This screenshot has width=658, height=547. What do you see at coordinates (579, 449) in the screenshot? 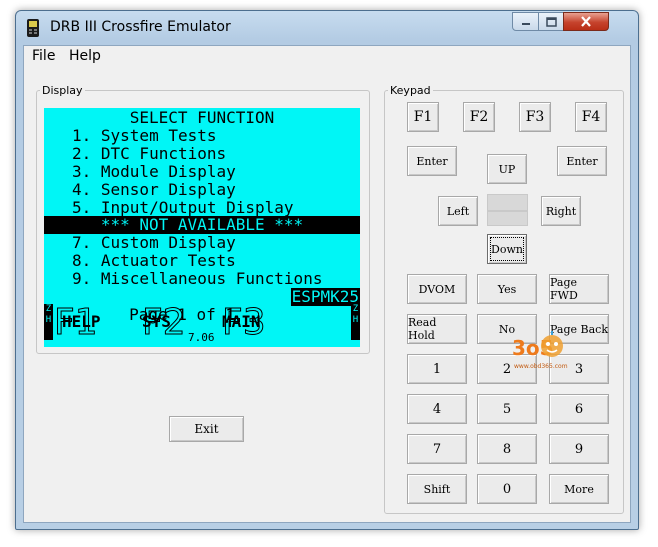
I see `key-9-button: 9` at bounding box center [579, 449].